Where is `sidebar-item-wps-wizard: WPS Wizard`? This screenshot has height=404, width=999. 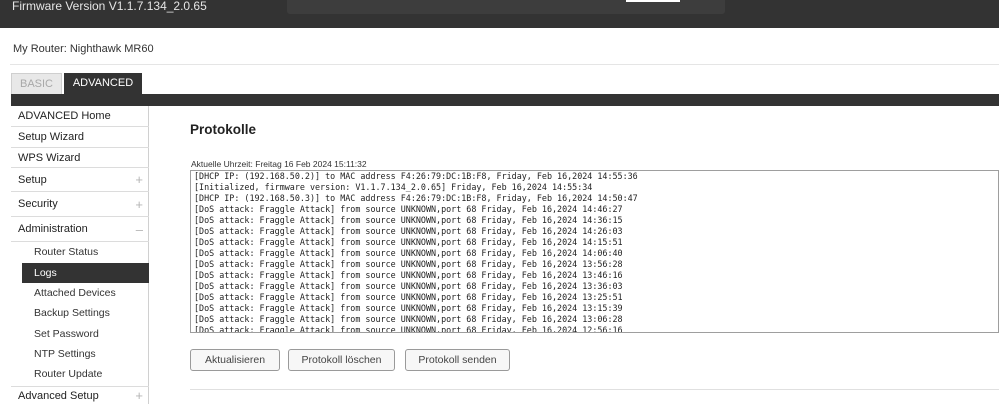 sidebar-item-wps-wizard: WPS Wizard is located at coordinates (80, 158).